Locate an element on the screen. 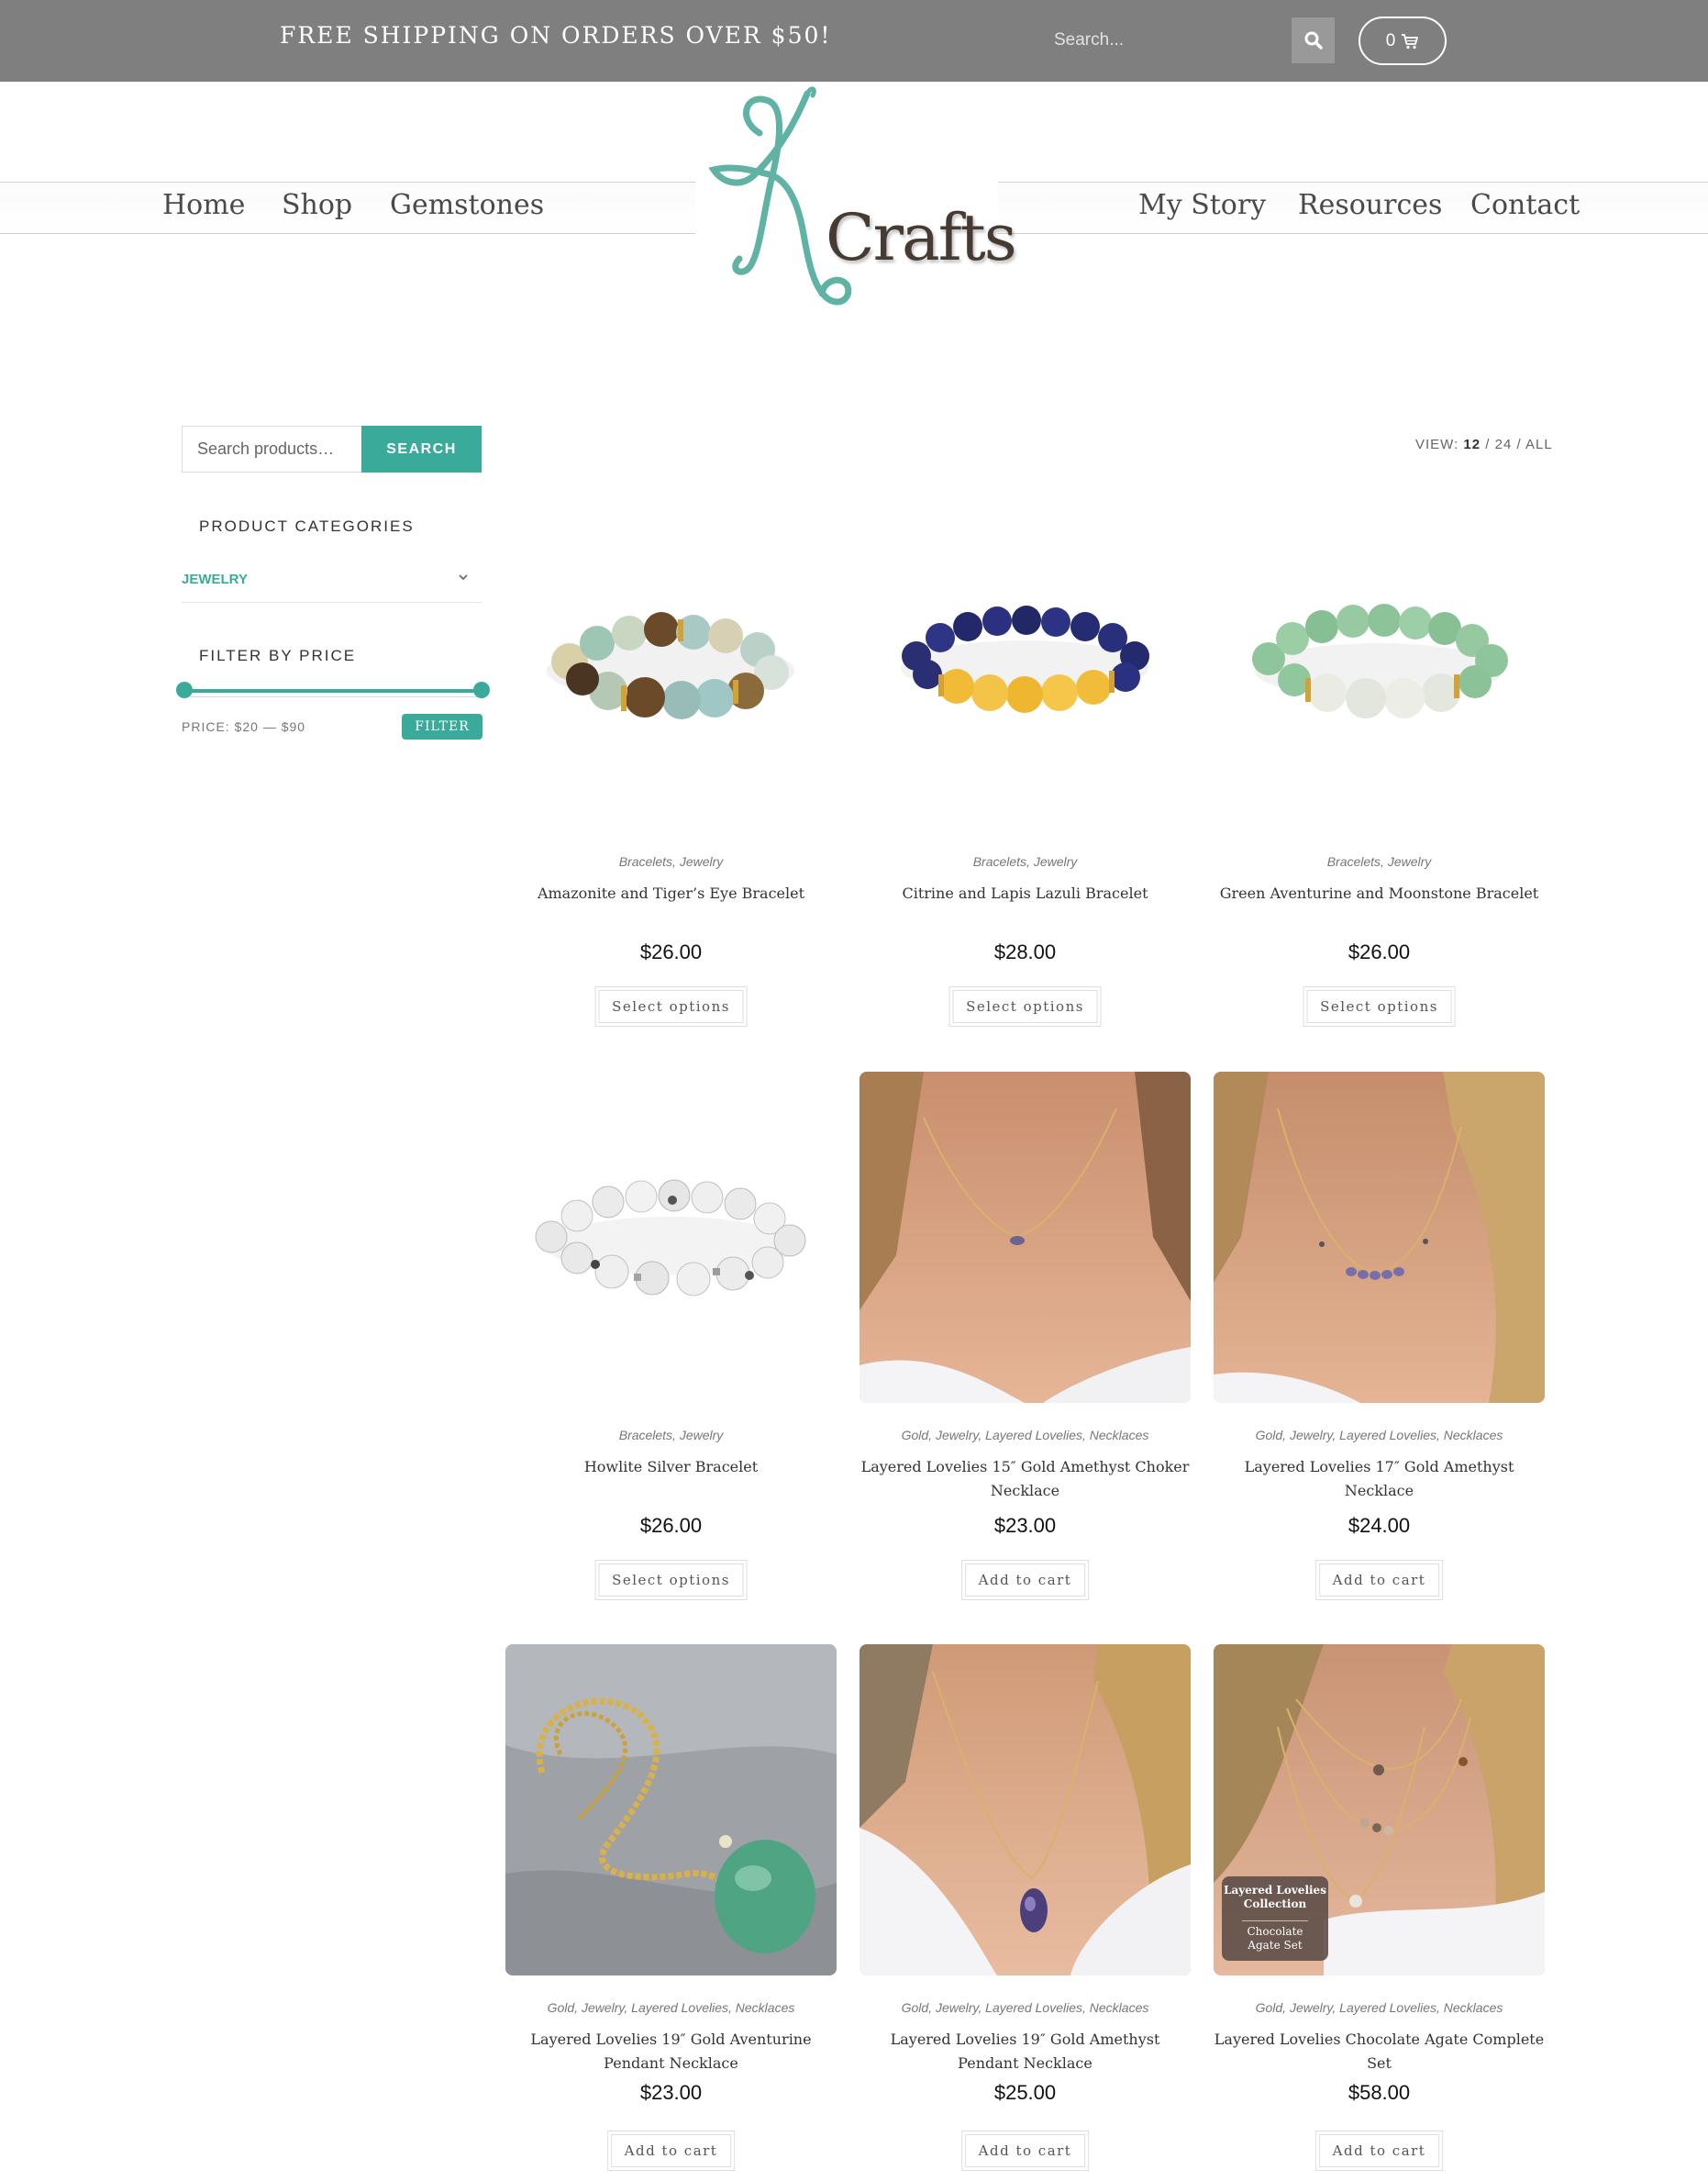  view-label: VIEW: is located at coordinates (1437, 444).